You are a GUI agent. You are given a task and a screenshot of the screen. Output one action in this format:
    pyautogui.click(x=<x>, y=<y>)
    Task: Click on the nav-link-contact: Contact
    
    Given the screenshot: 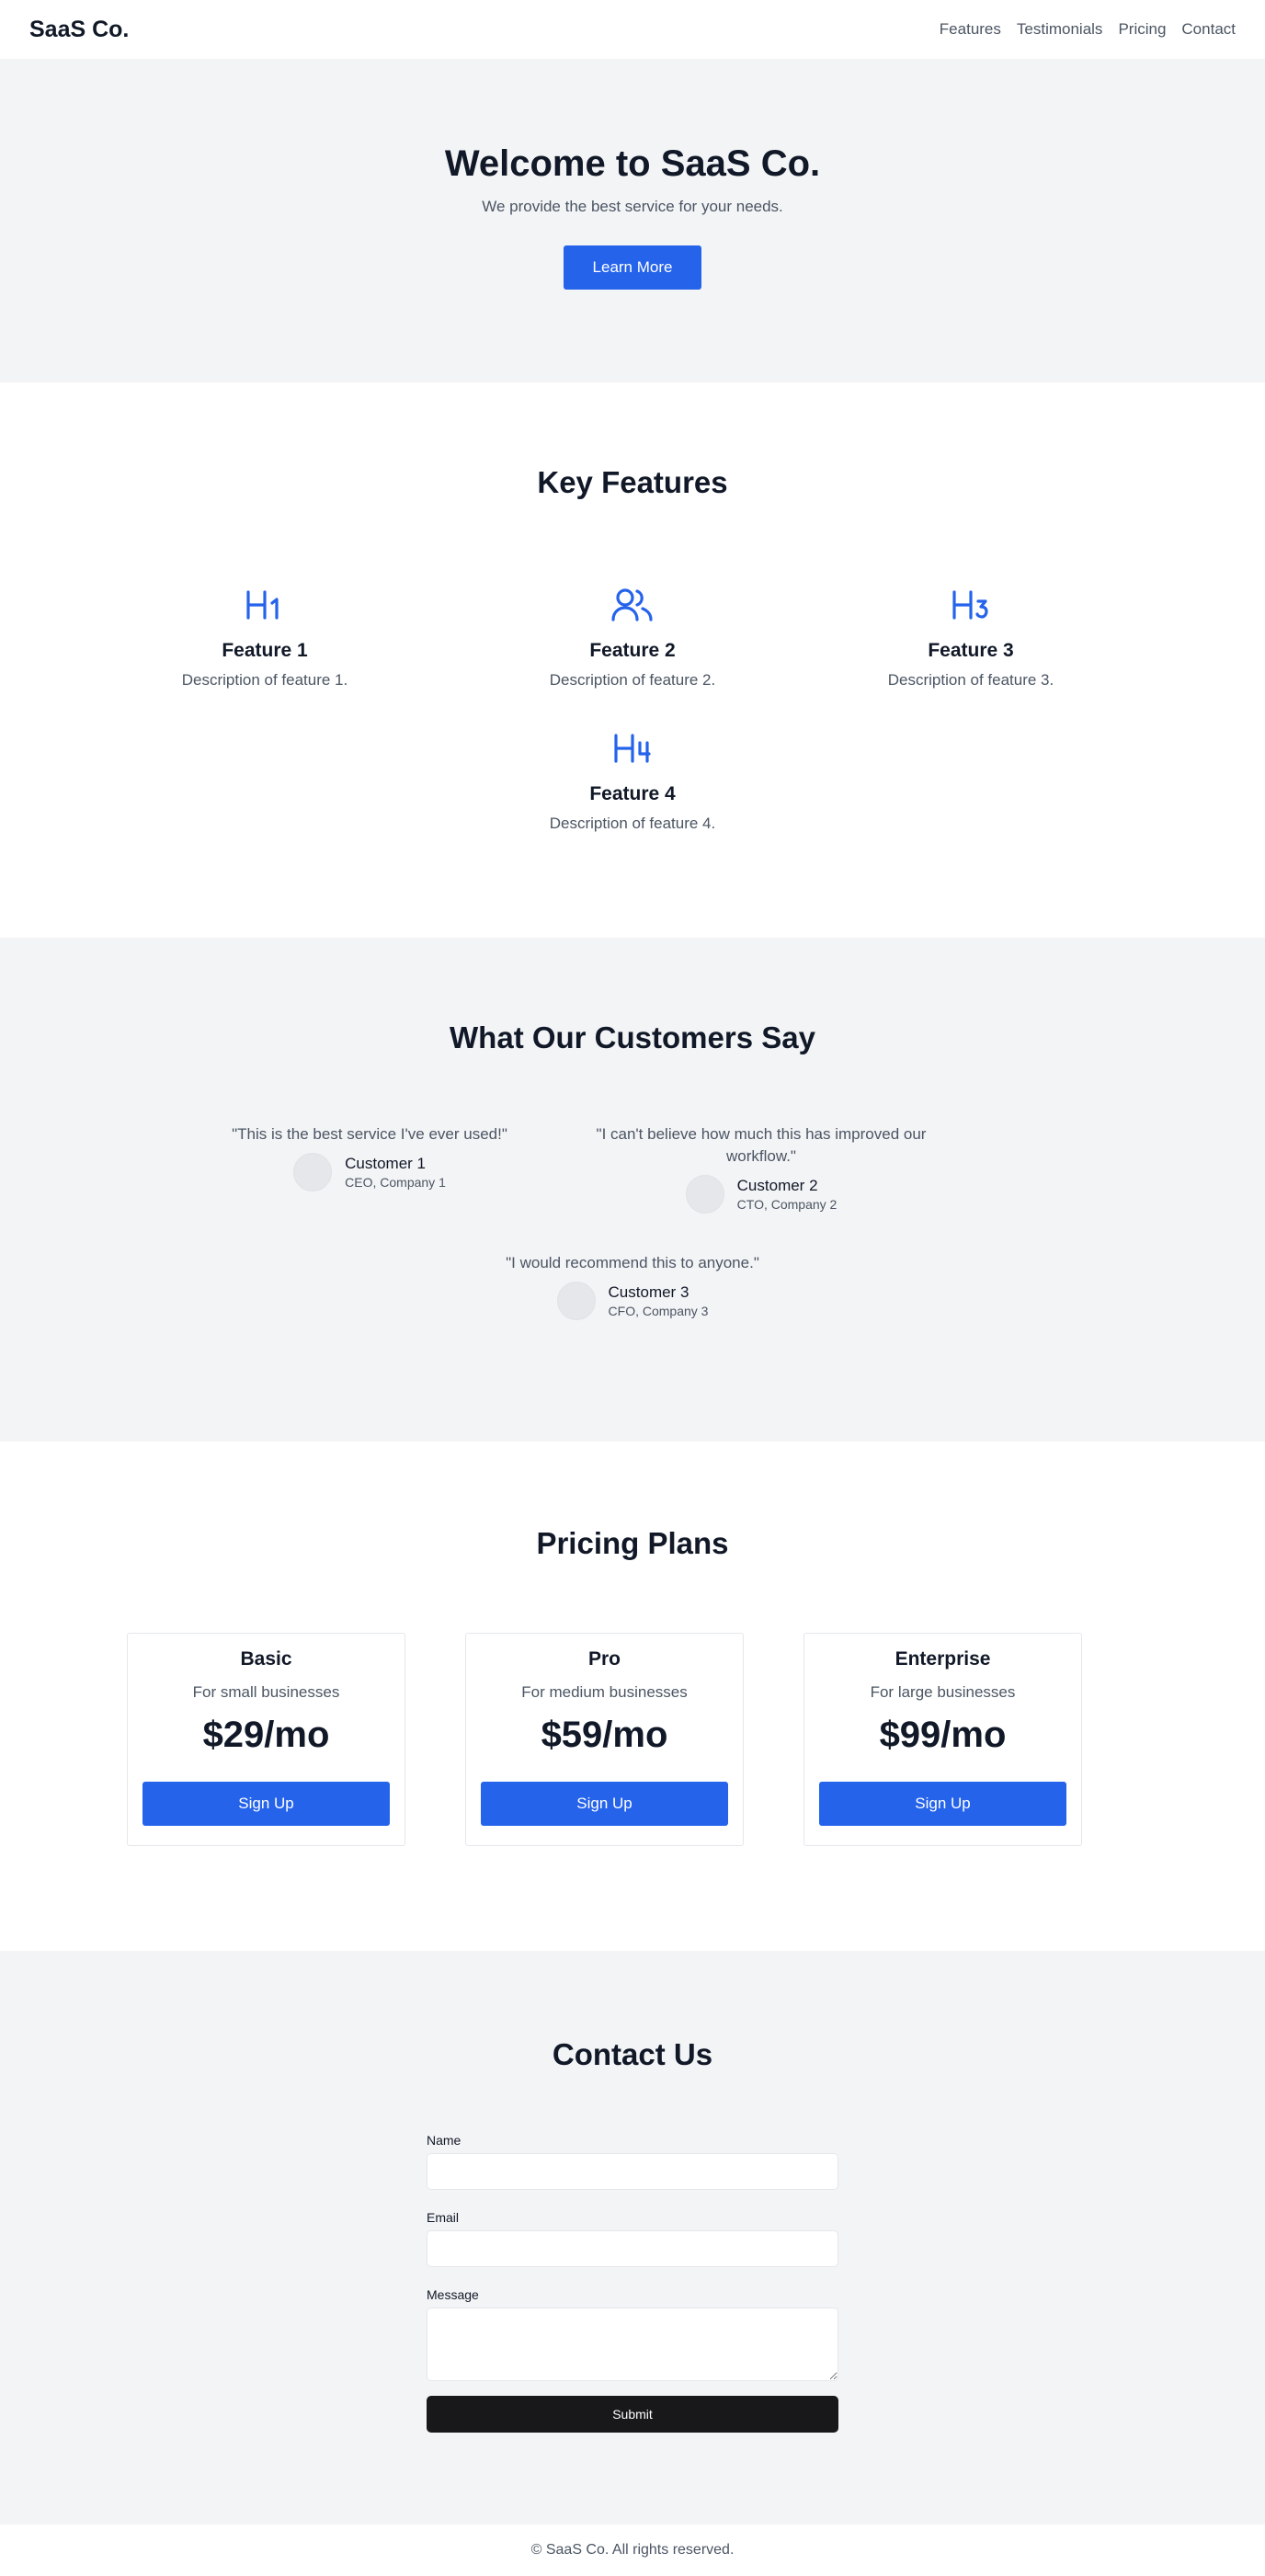 What is the action you would take?
    pyautogui.click(x=1208, y=29)
    